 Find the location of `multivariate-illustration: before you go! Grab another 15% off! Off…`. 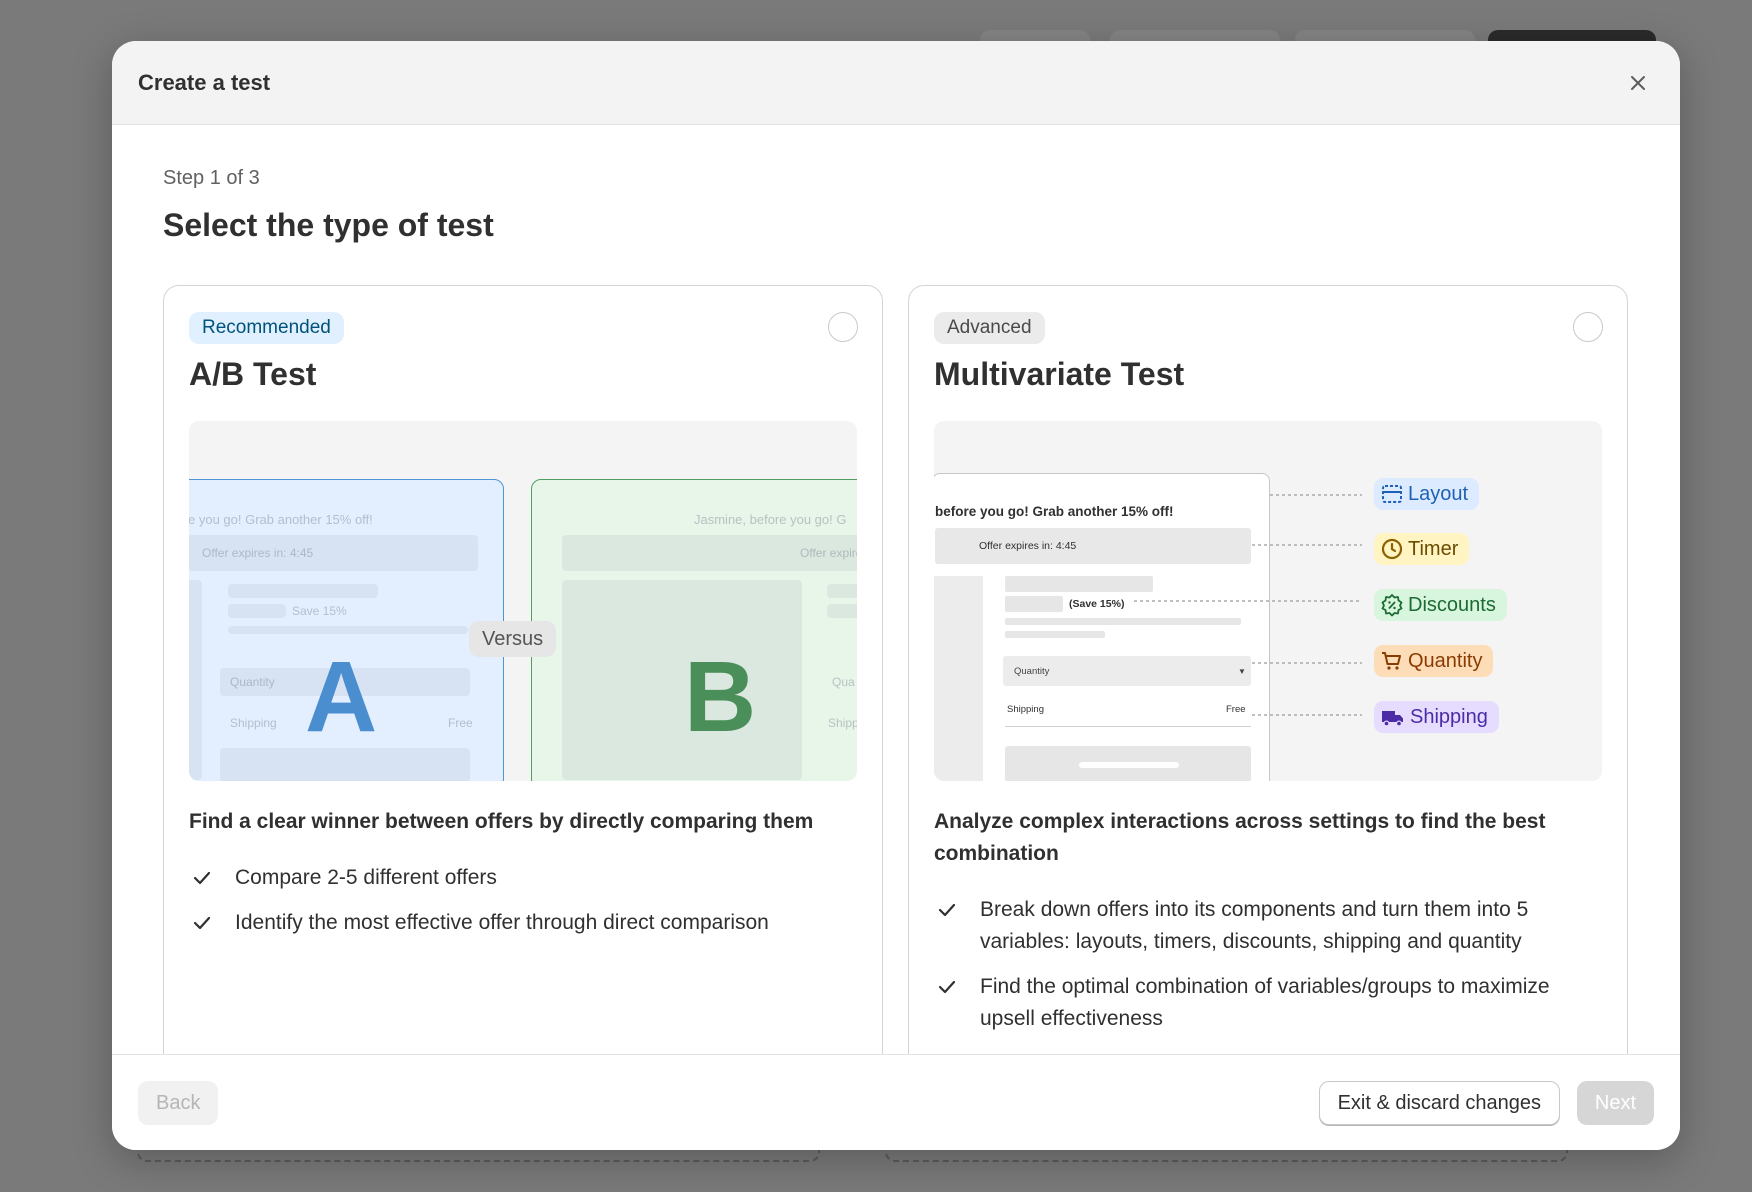

multivariate-illustration: before you go! Grab another 15% off! Off… is located at coordinates (1268, 601).